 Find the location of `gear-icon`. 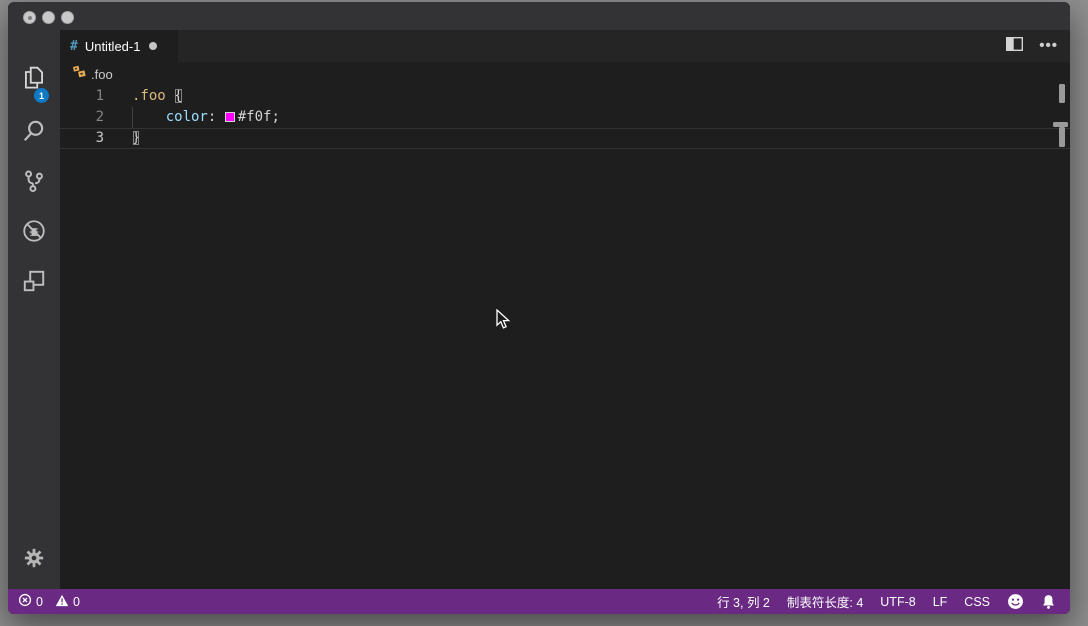

gear-icon is located at coordinates (34, 560).